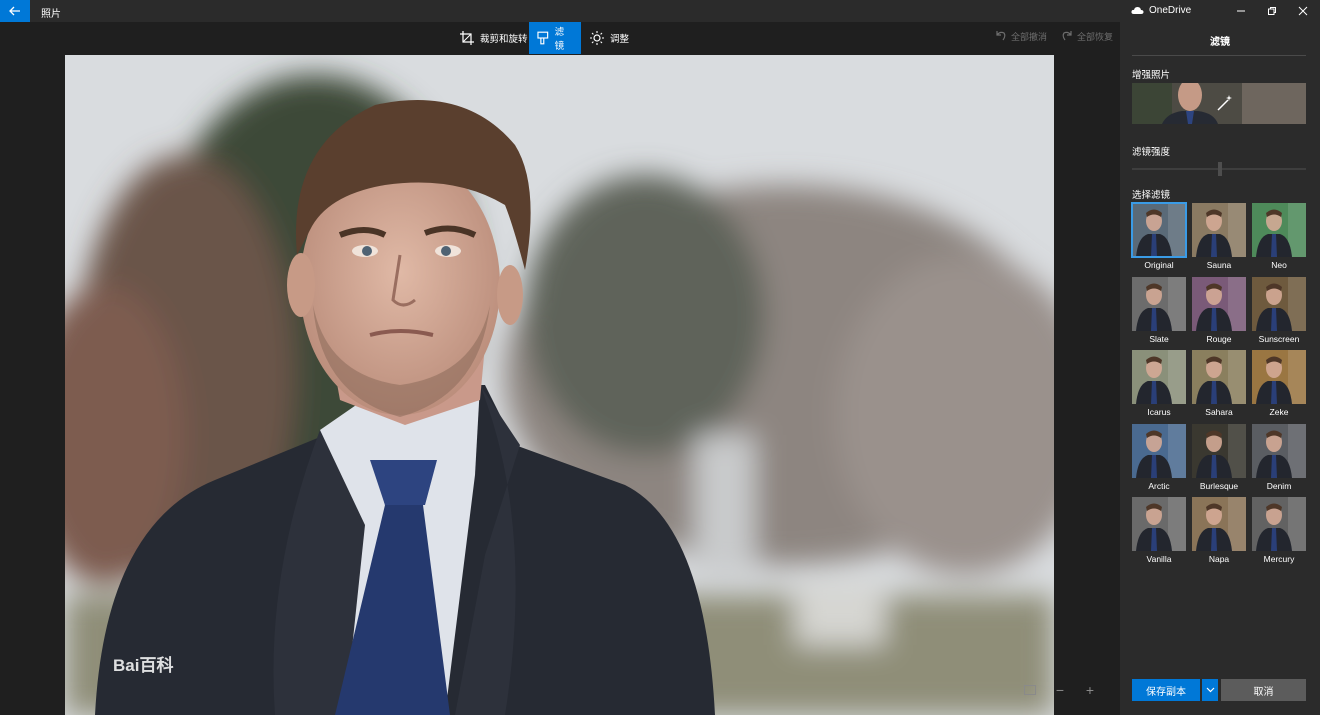 The image size is (1320, 715). I want to click on restore-icon, so click(1272, 11).